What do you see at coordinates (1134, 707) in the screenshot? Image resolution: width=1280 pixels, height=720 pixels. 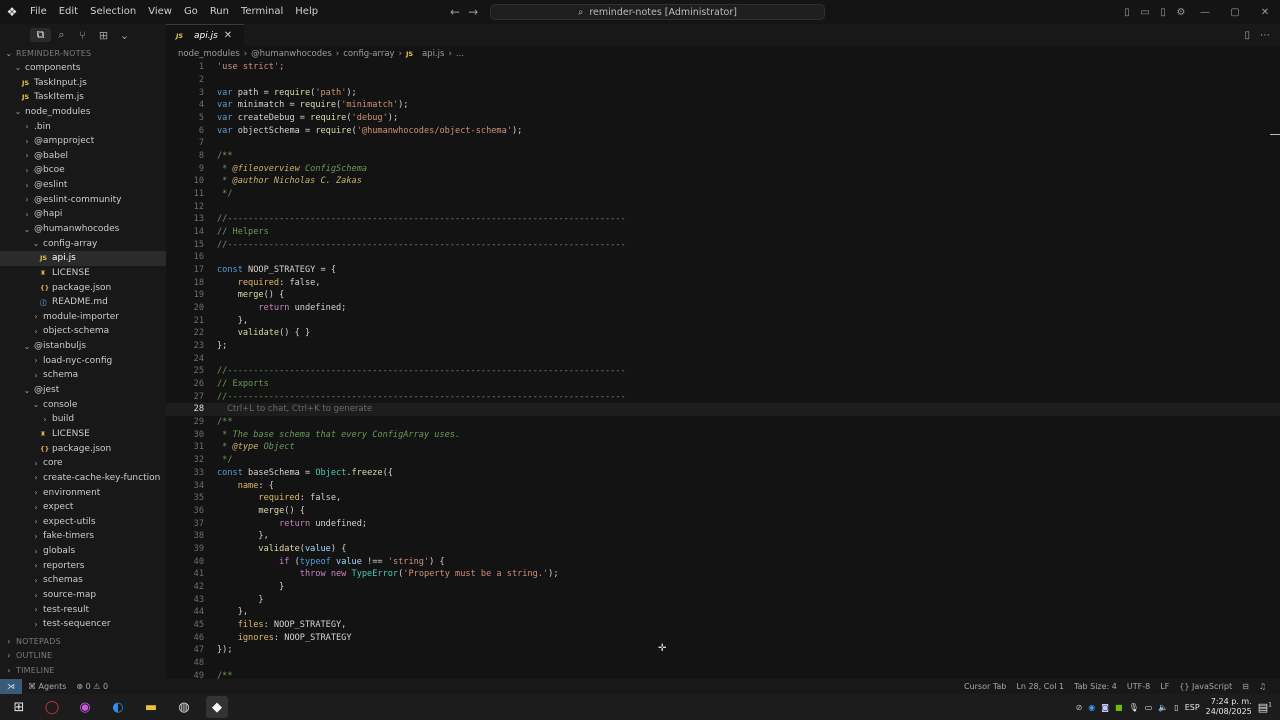 I see `microphone-icon: 🎙` at bounding box center [1134, 707].